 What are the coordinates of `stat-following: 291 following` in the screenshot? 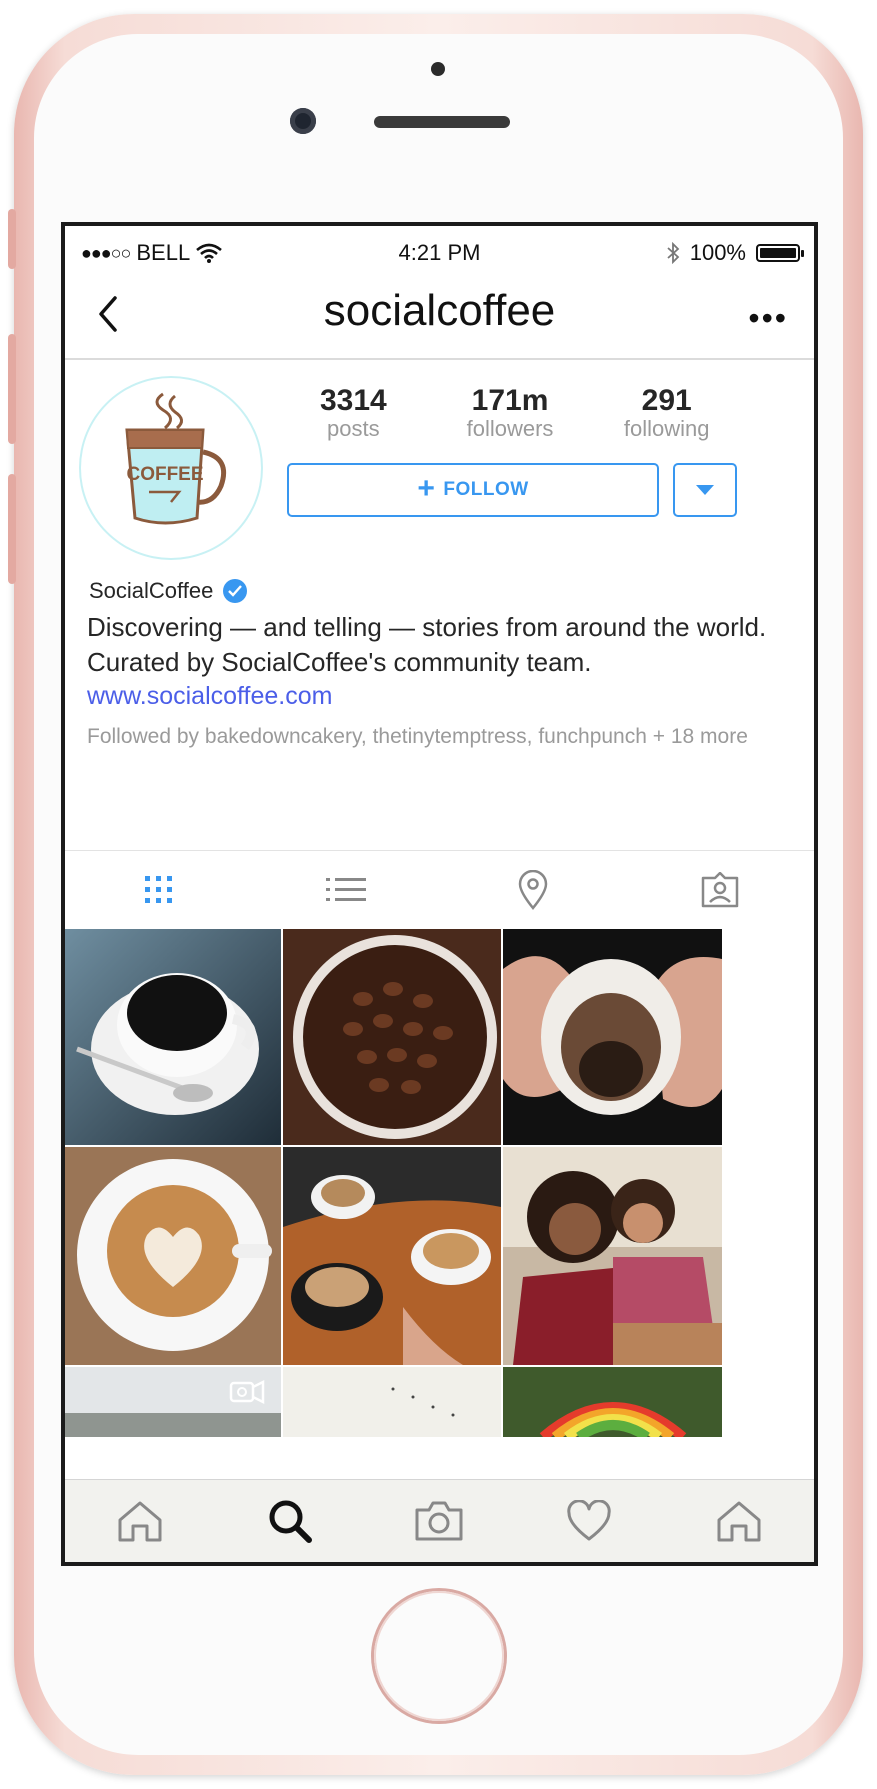 It's located at (666, 413).